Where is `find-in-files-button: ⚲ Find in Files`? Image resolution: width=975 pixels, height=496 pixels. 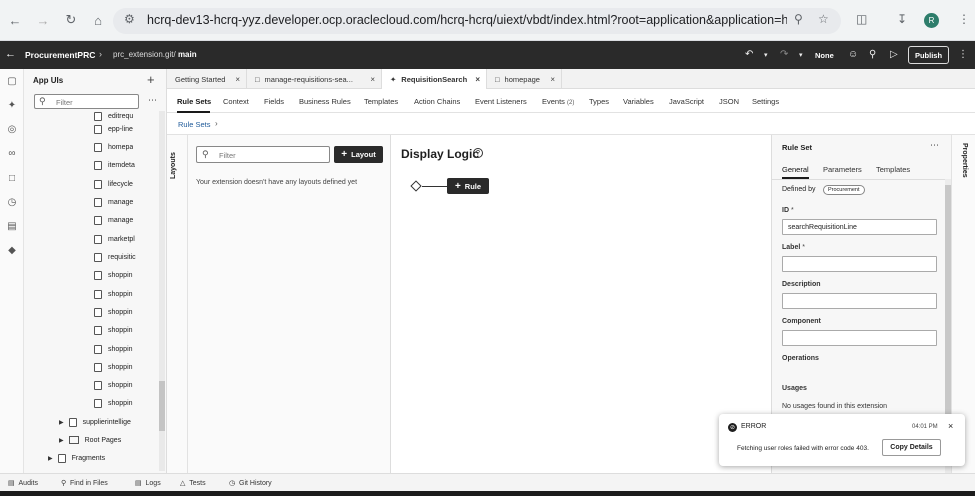 find-in-files-button: ⚲ Find in Files is located at coordinates (84, 483).